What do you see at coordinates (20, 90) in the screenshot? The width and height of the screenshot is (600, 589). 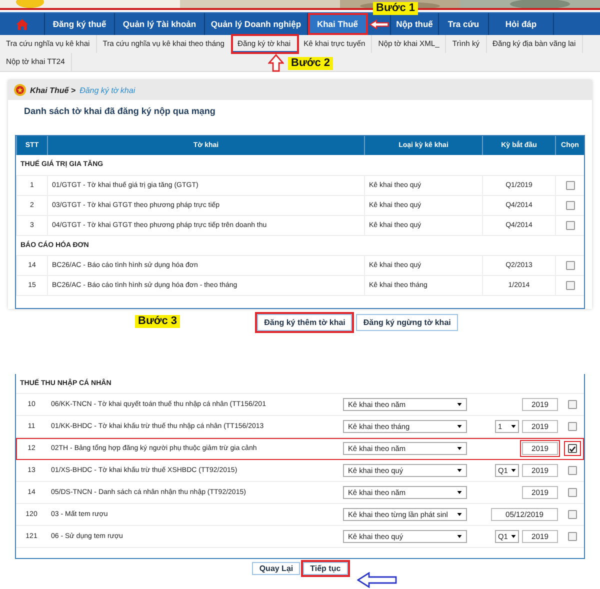 I see `emblem-icon` at bounding box center [20, 90].